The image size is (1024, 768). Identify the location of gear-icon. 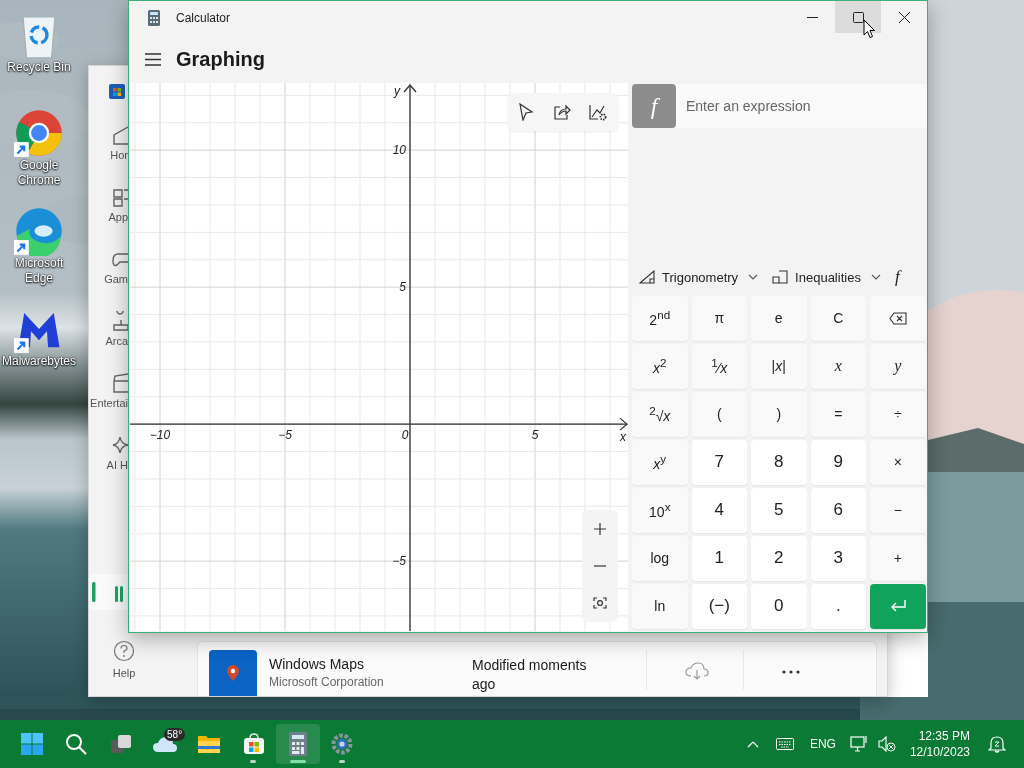
(342, 744).